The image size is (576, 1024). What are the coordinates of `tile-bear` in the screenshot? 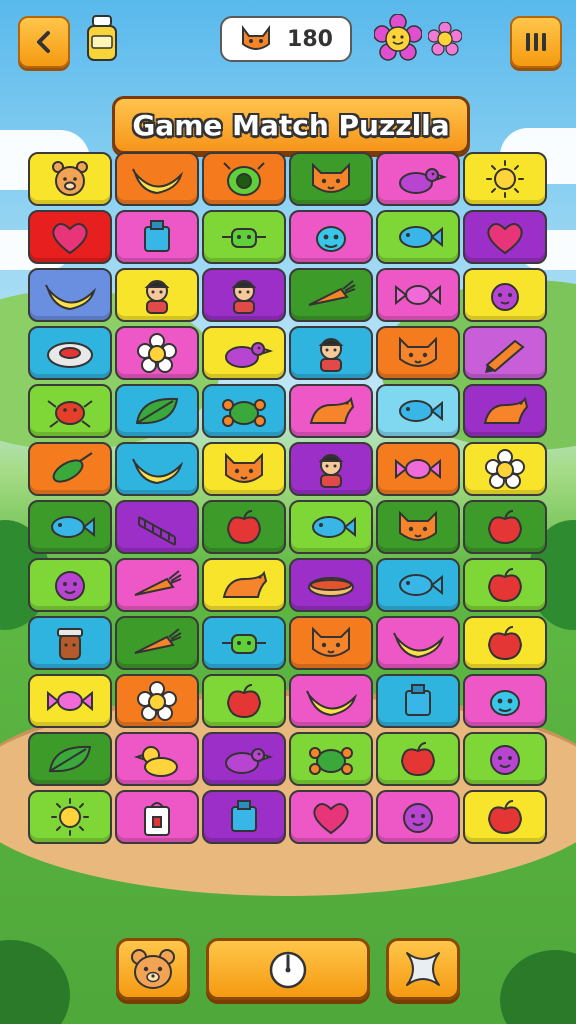 It's located at (70, 179).